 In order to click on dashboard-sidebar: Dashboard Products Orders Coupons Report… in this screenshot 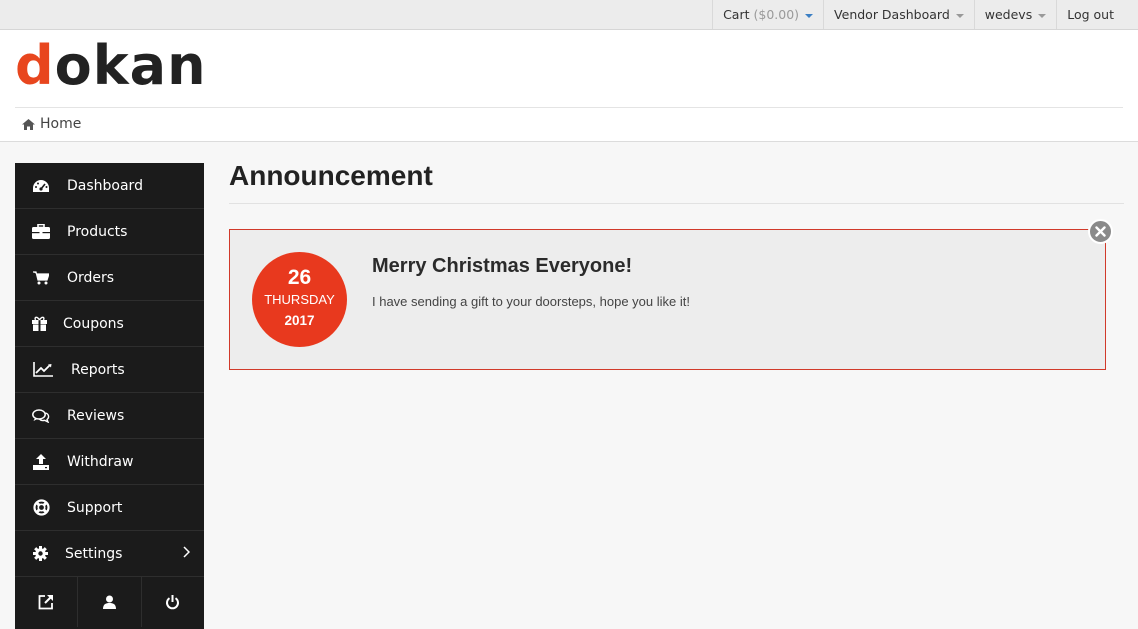, I will do `click(109, 396)`.